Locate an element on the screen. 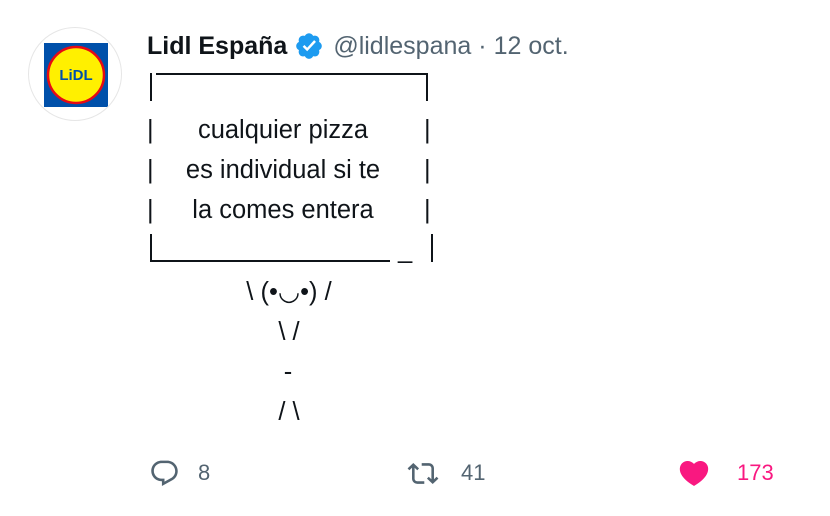  reply-button: 8 is located at coordinates (179, 473).